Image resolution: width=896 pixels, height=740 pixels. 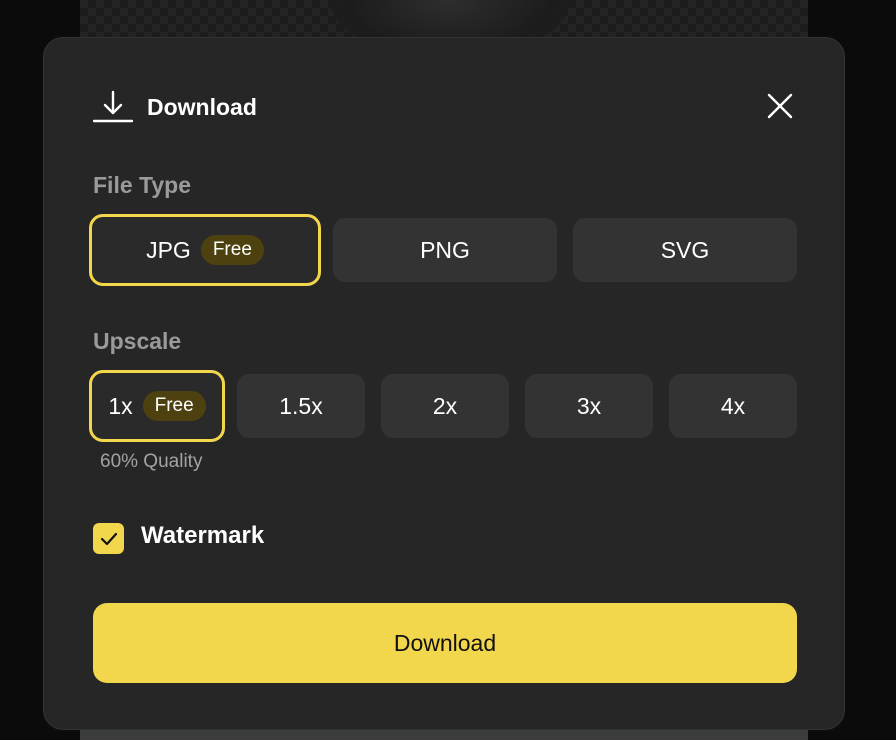 What do you see at coordinates (137, 341) in the screenshot?
I see `upscale-label: Upscale` at bounding box center [137, 341].